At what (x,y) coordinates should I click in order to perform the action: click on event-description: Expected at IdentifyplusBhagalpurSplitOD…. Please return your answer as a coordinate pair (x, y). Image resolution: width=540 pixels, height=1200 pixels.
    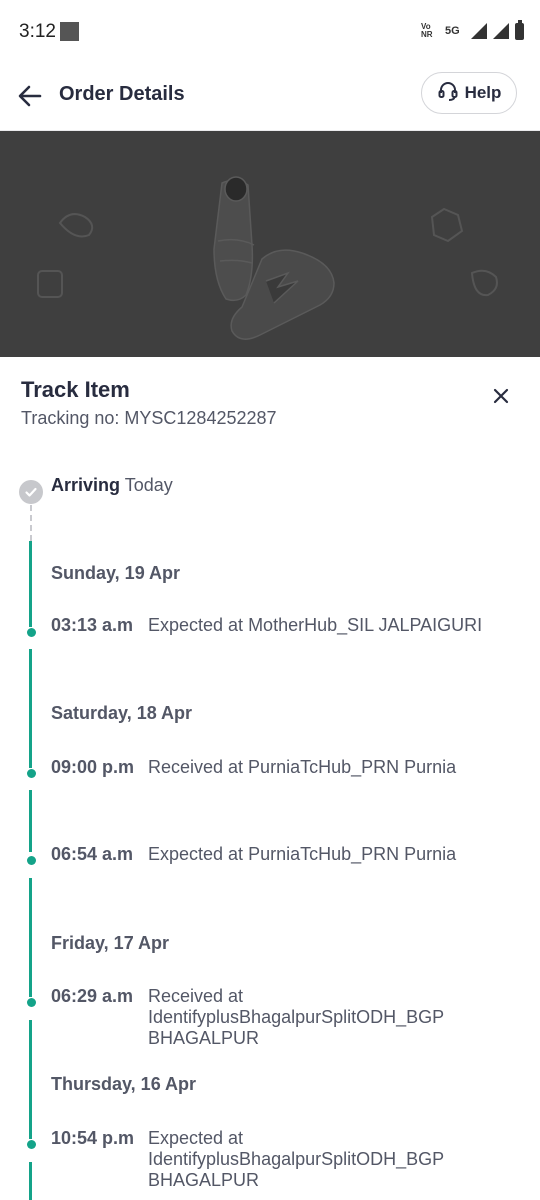
    Looking at the image, I should click on (296, 1159).